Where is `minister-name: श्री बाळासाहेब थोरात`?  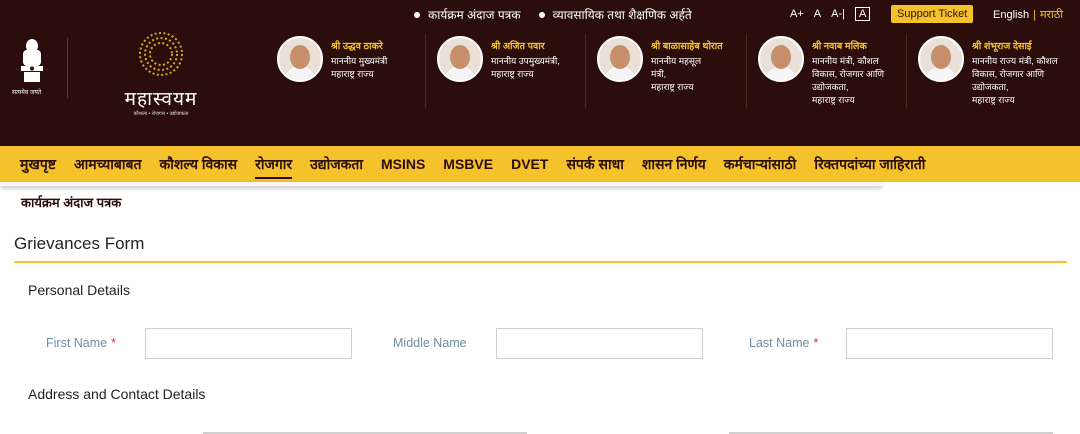 minister-name: श्री बाळासाहेब थोरात is located at coordinates (687, 46).